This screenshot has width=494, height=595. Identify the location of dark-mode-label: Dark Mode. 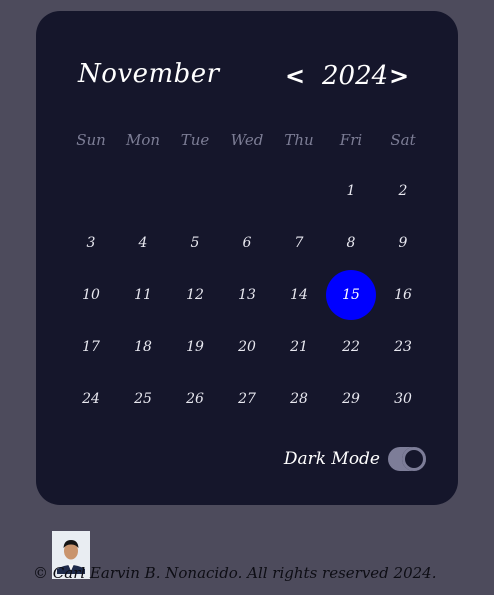
(331, 459).